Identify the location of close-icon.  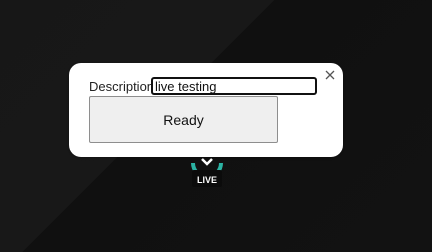
(330, 75).